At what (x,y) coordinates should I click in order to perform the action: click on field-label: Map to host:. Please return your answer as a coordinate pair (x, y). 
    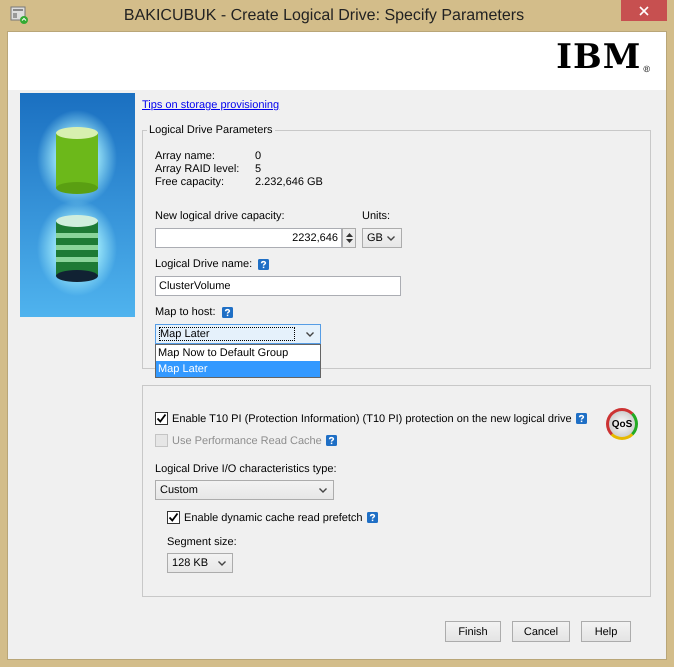
    Looking at the image, I should click on (185, 312).